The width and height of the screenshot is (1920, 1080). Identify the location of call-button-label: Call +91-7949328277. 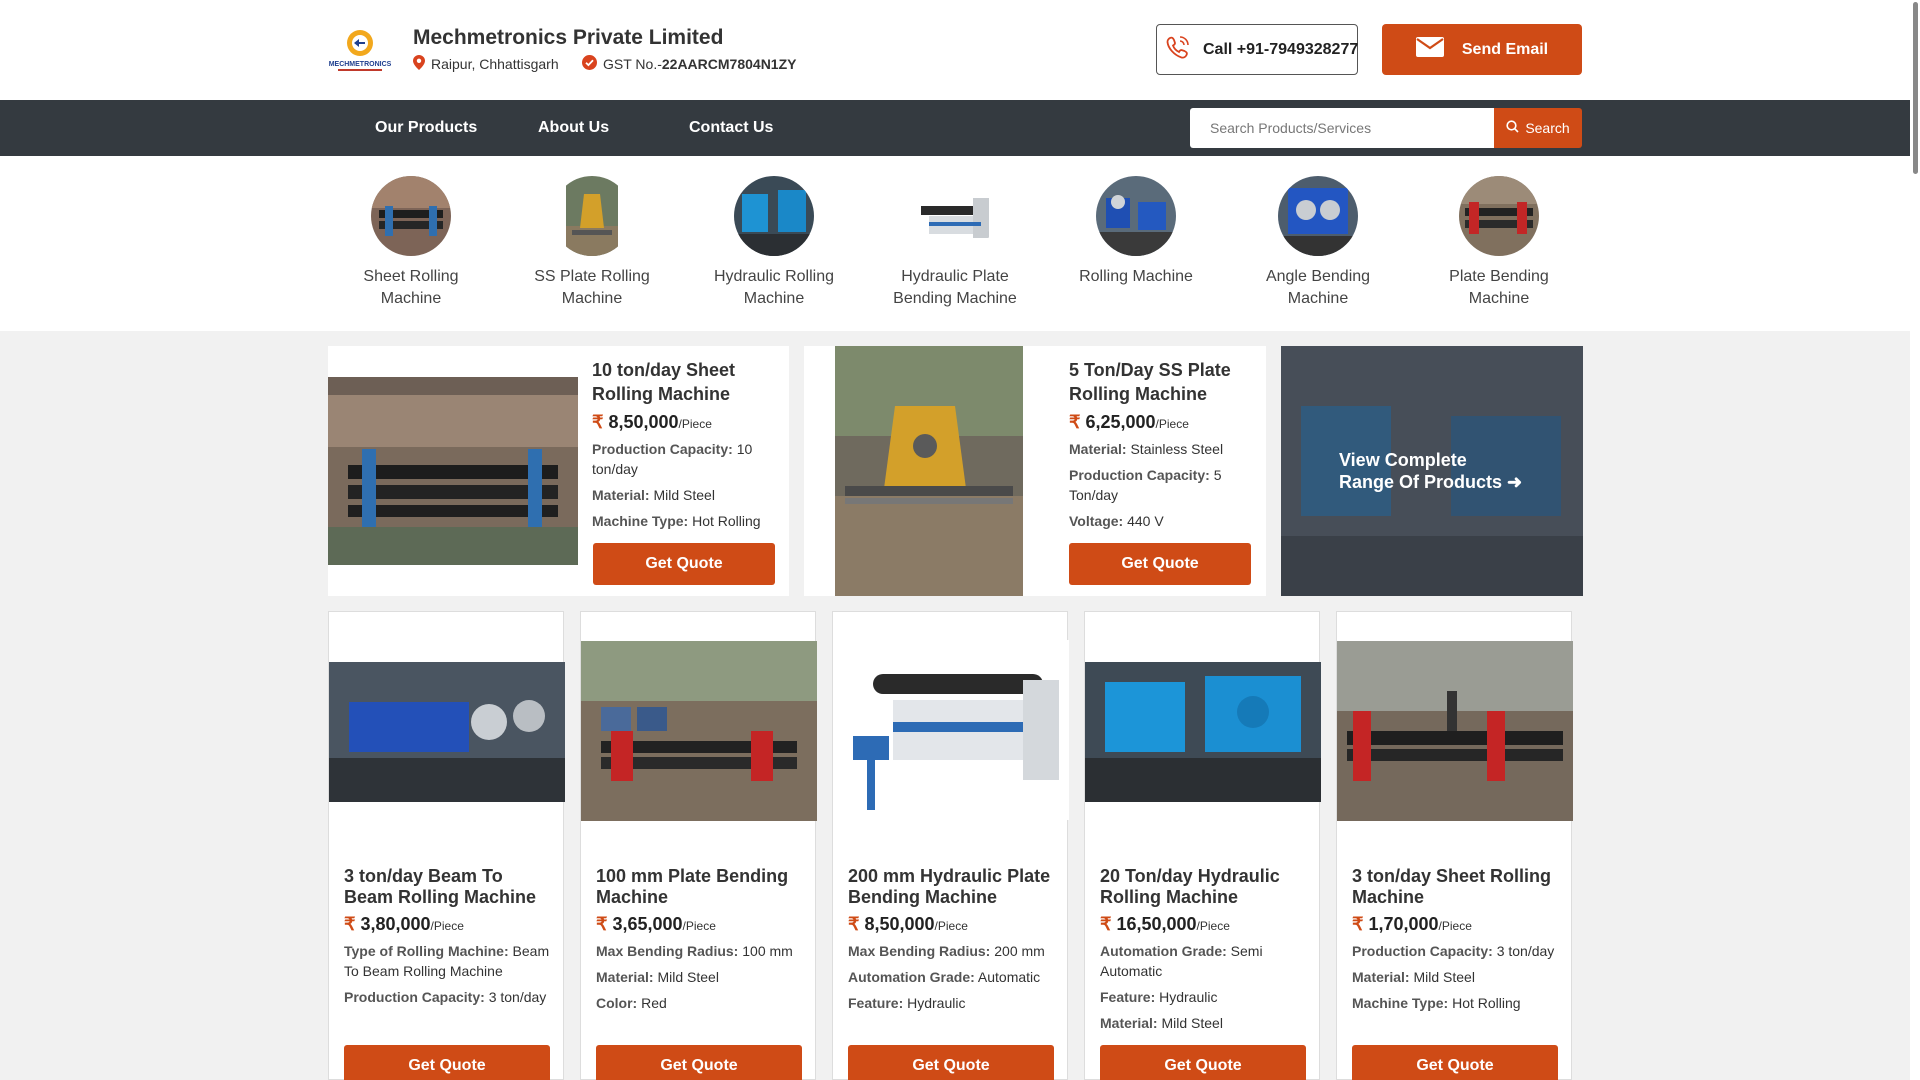
(1281, 49).